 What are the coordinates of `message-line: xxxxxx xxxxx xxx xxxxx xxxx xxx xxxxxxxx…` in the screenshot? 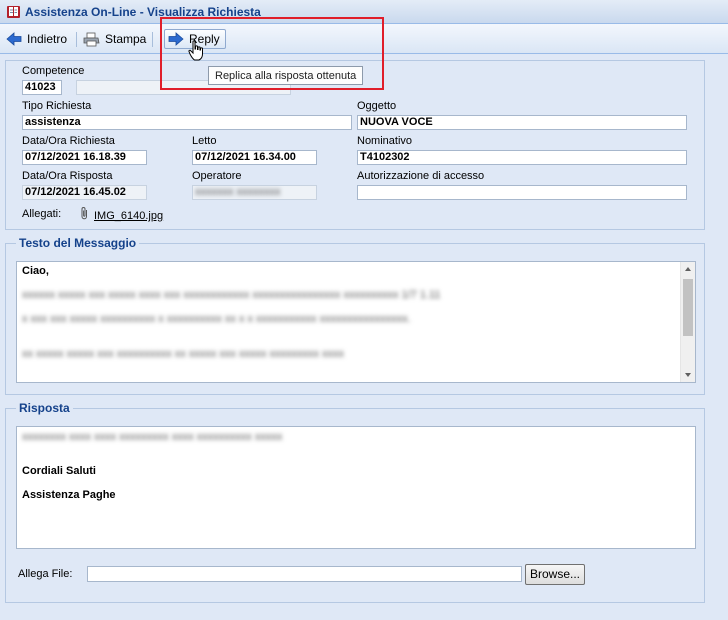 It's located at (231, 295).